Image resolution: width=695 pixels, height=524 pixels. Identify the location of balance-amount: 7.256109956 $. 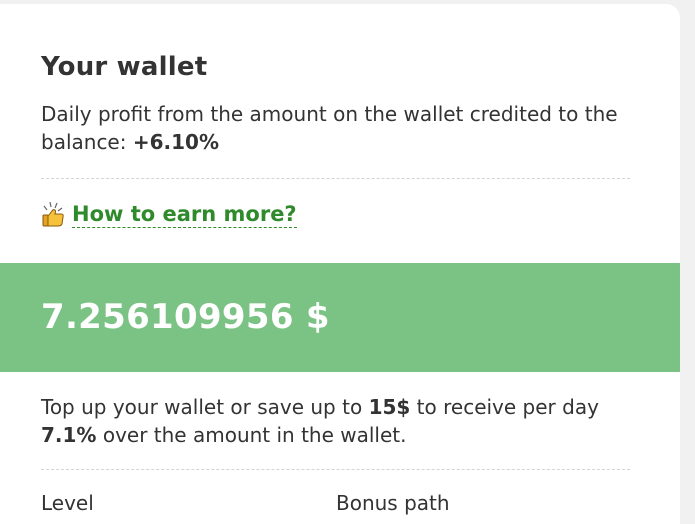
(185, 317).